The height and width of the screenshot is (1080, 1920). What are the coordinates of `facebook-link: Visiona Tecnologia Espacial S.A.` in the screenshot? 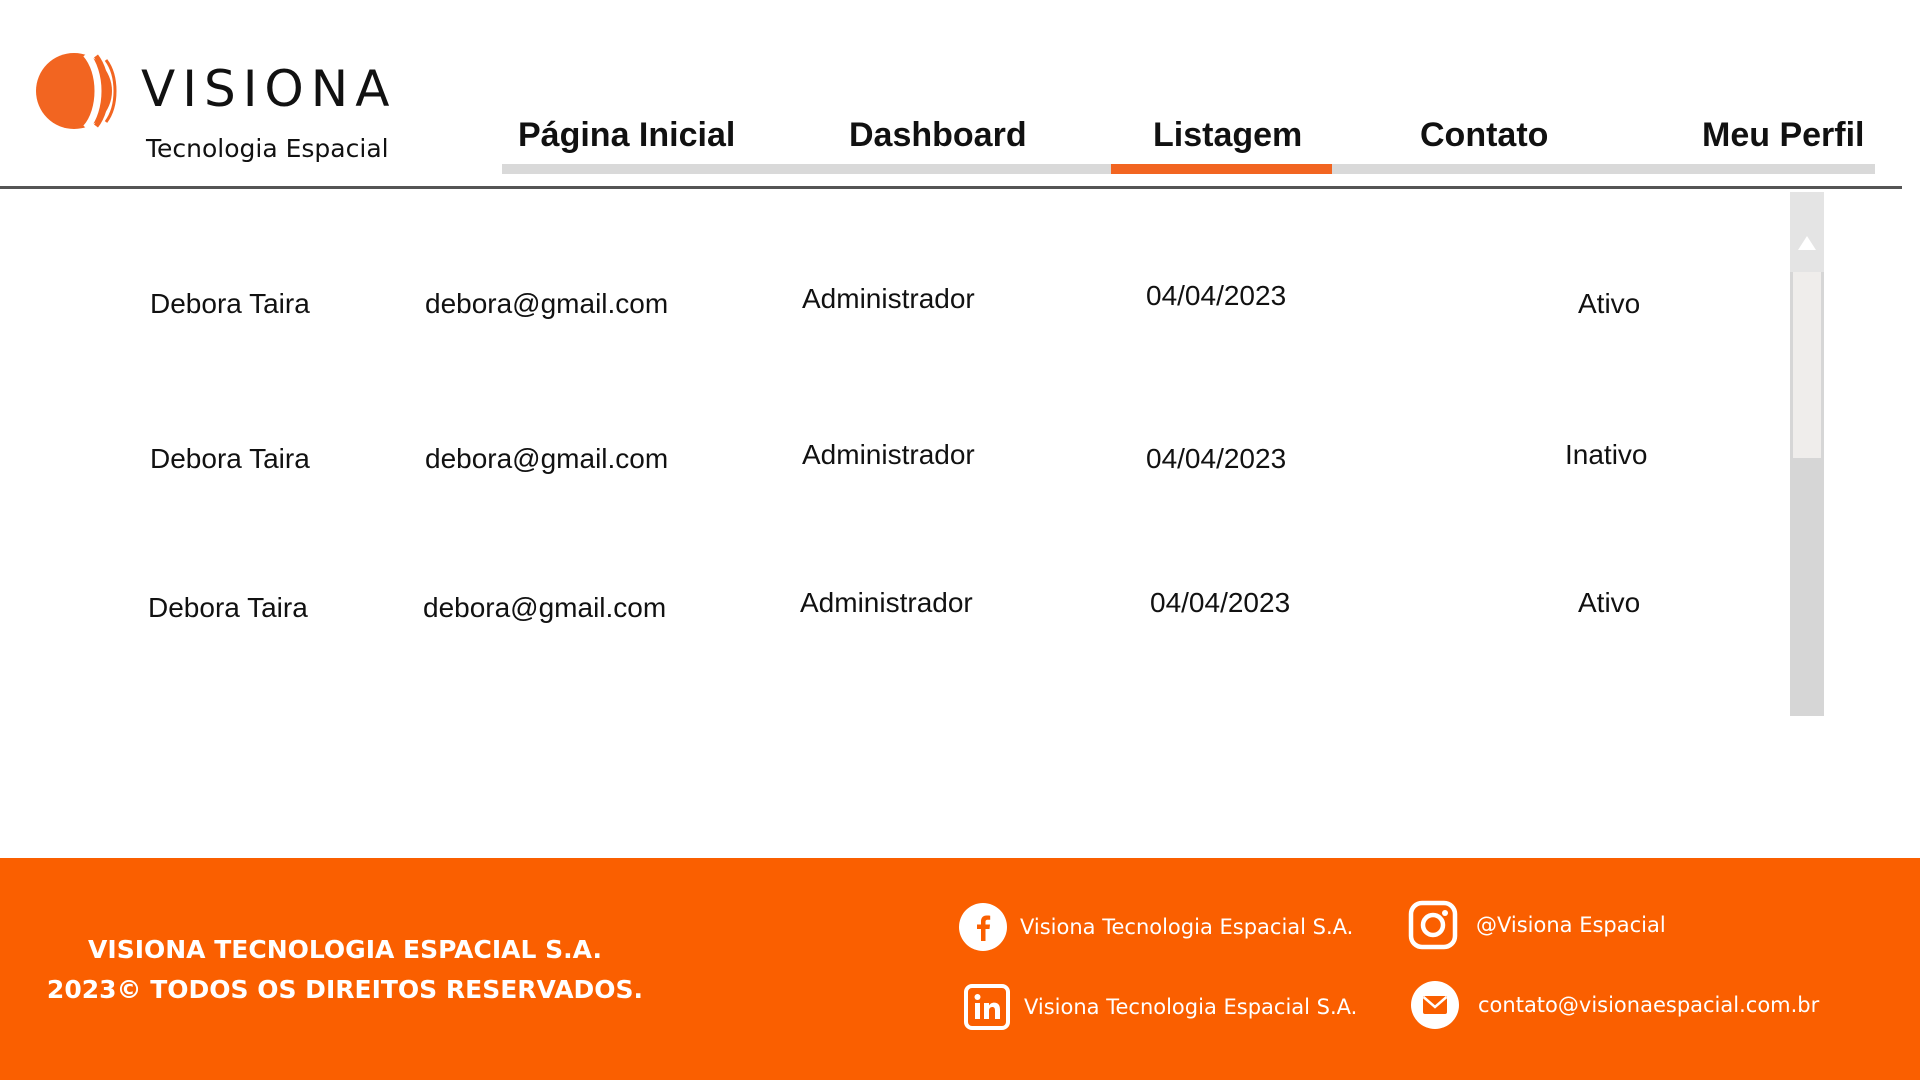 It's located at (1155, 927).